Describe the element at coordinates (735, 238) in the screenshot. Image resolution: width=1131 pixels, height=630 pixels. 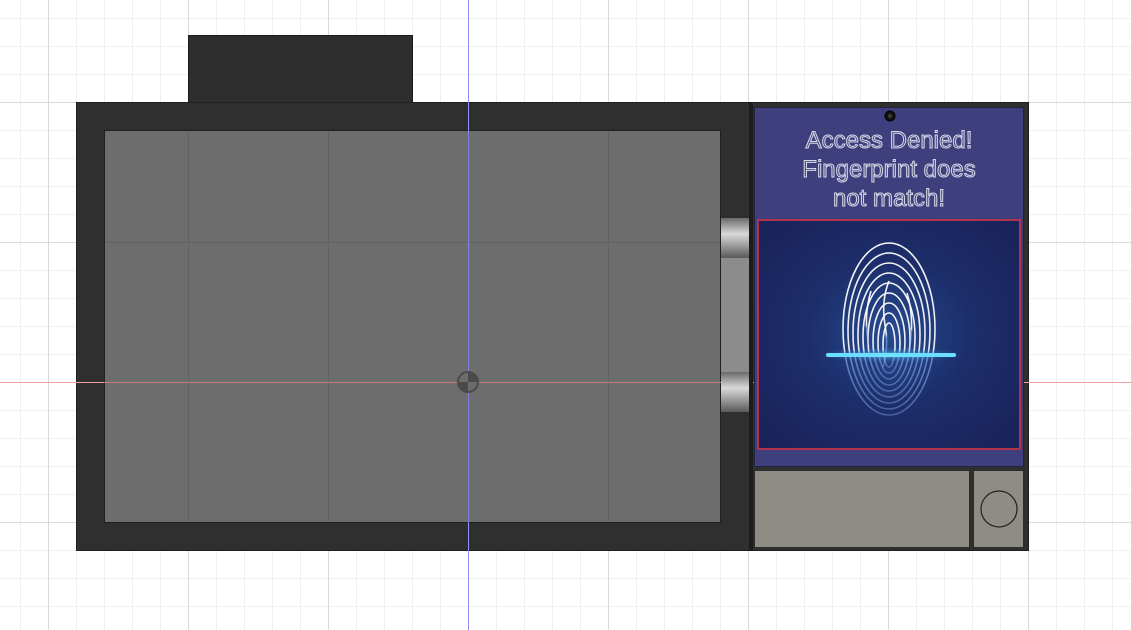
I see `hinge-top-cap` at that location.